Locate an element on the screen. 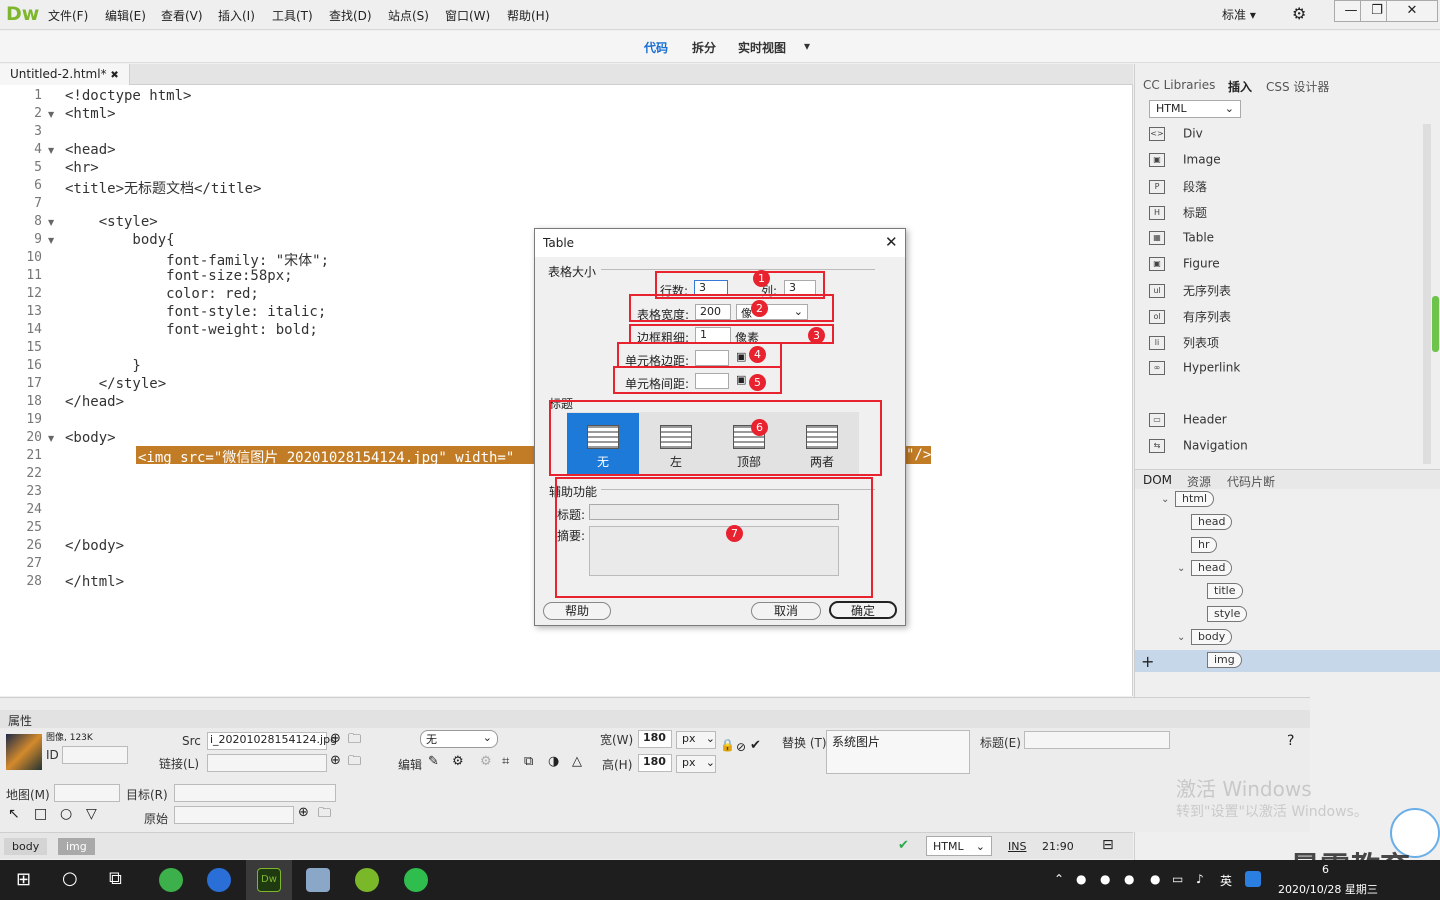  insert-item: li 列表项 is located at coordinates (1289, 346).